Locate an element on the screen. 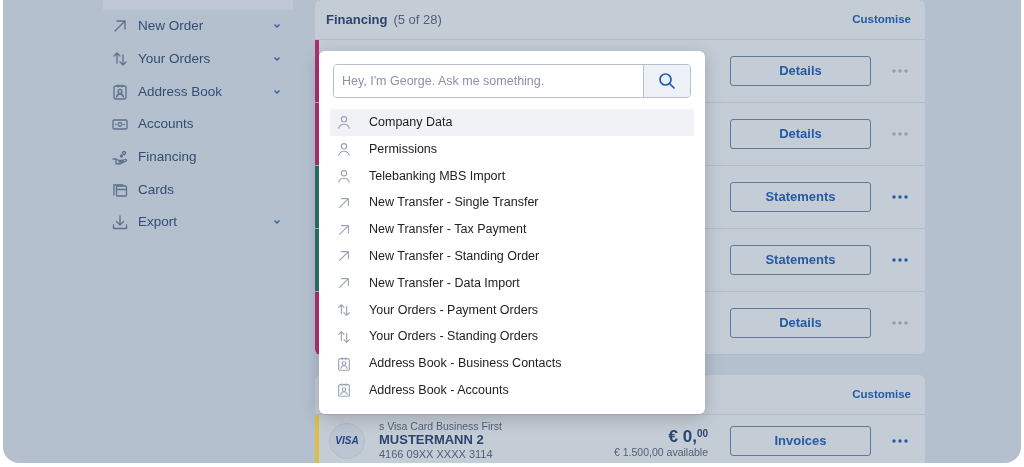  balance-amount: € 0,$^{00}$ is located at coordinates (688, 436).